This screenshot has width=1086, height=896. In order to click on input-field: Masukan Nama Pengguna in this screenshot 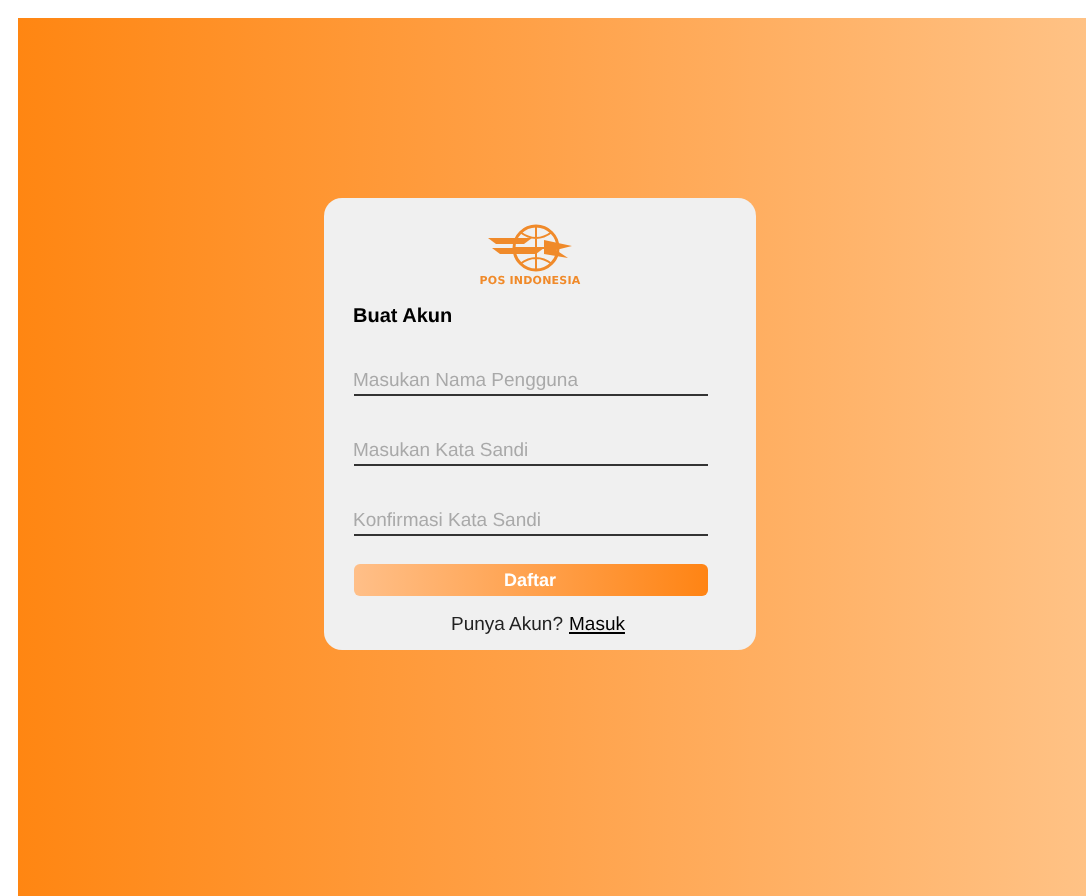, I will do `click(530, 383)`.